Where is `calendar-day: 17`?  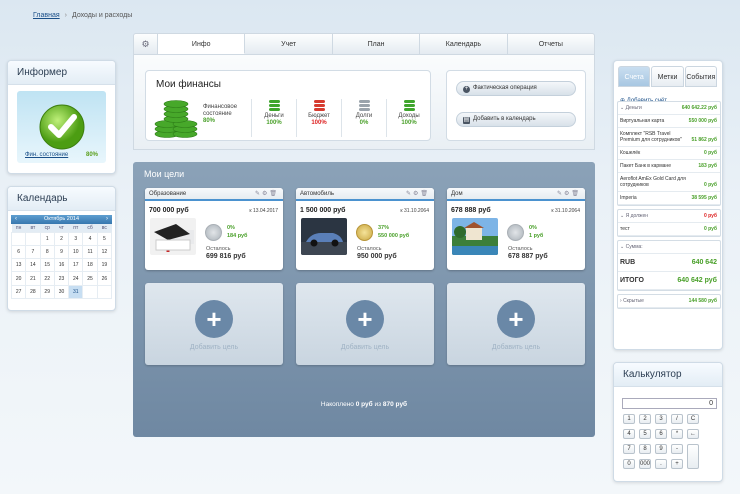
calendar-day: 17 is located at coordinates (76, 265).